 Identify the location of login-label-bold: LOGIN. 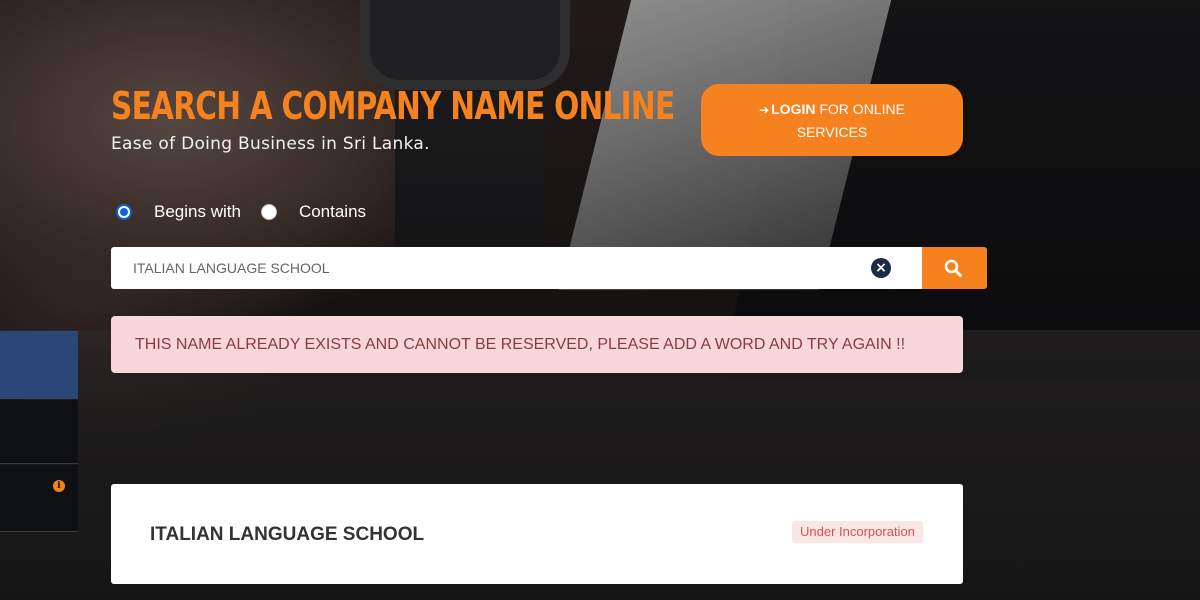
(793, 108).